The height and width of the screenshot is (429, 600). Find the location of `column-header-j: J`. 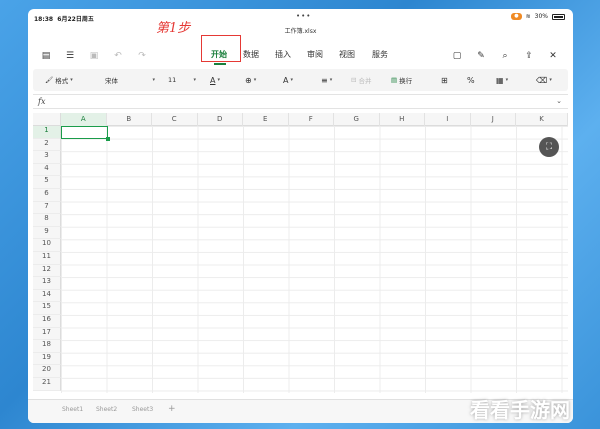

column-header-j: J is located at coordinates (493, 119).